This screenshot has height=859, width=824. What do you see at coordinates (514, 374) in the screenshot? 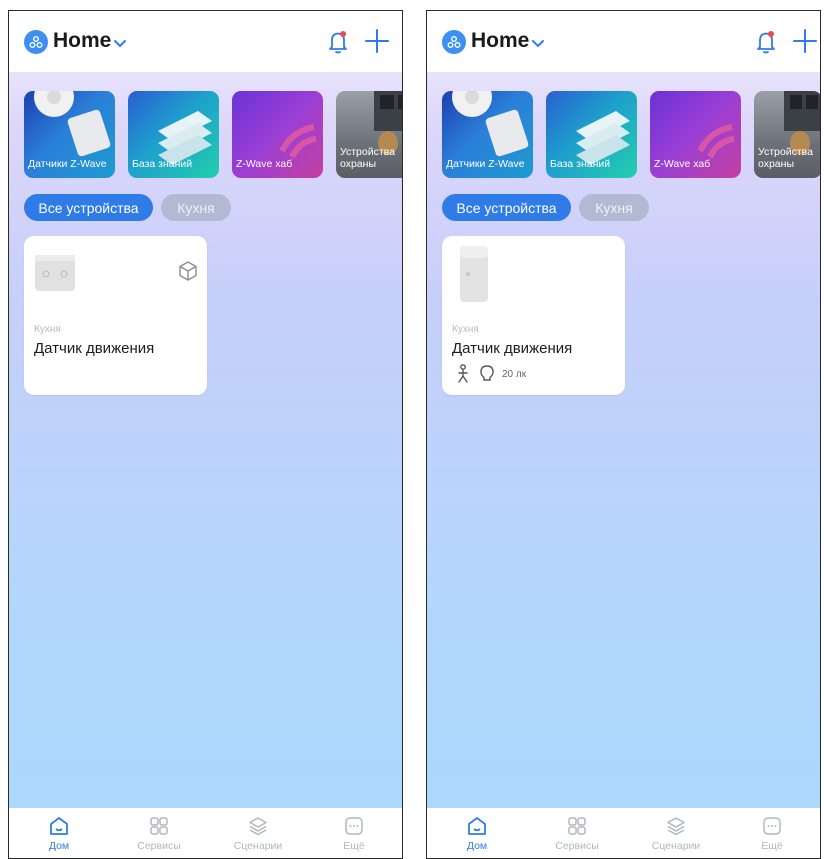
I see `illuminance-value: 20 лк` at bounding box center [514, 374].